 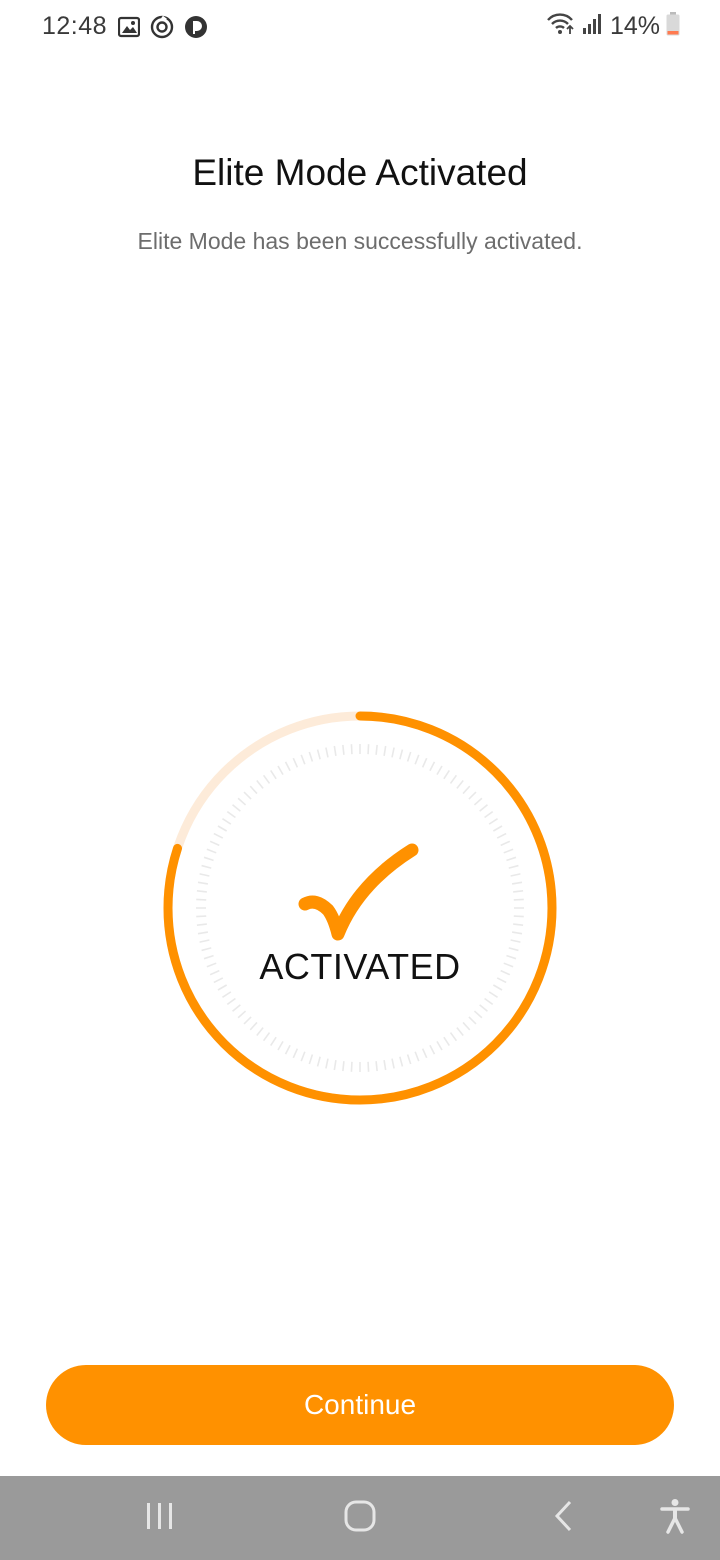 I want to click on recent-apps-icon, so click(x=160, y=1518).